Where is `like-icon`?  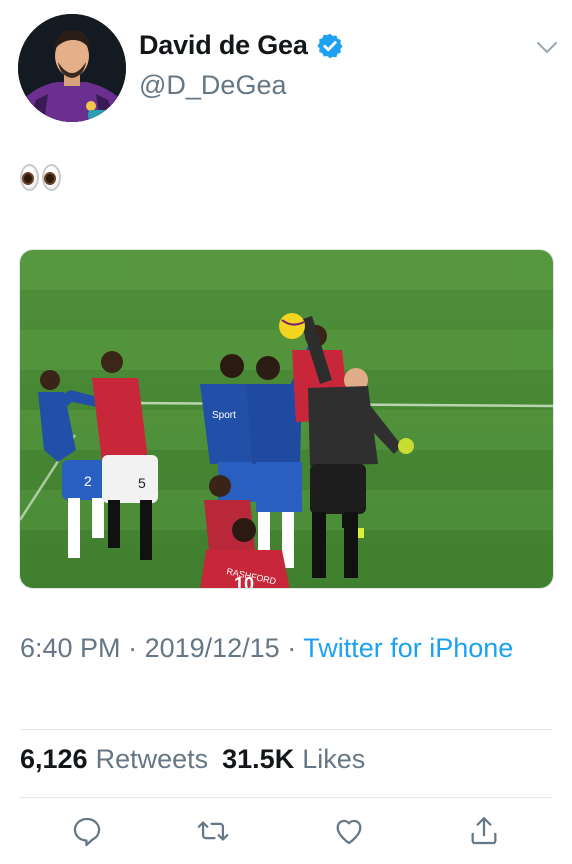
like-icon is located at coordinates (349, 831).